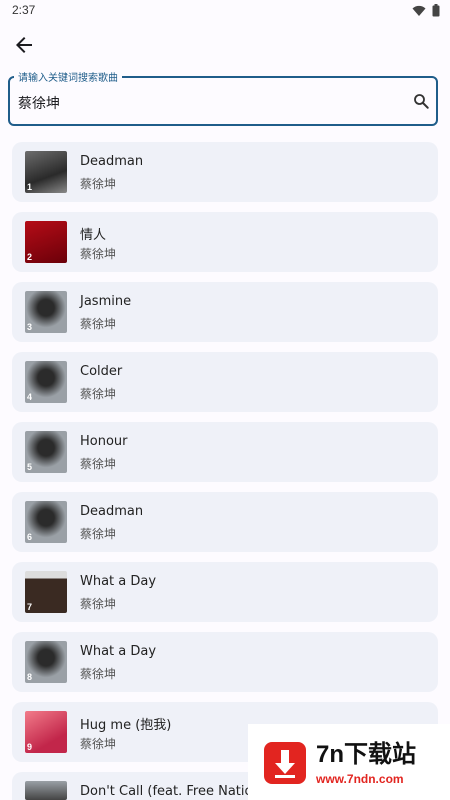 The image size is (450, 800). Describe the element at coordinates (101, 371) in the screenshot. I see `song-title: Colder` at that location.